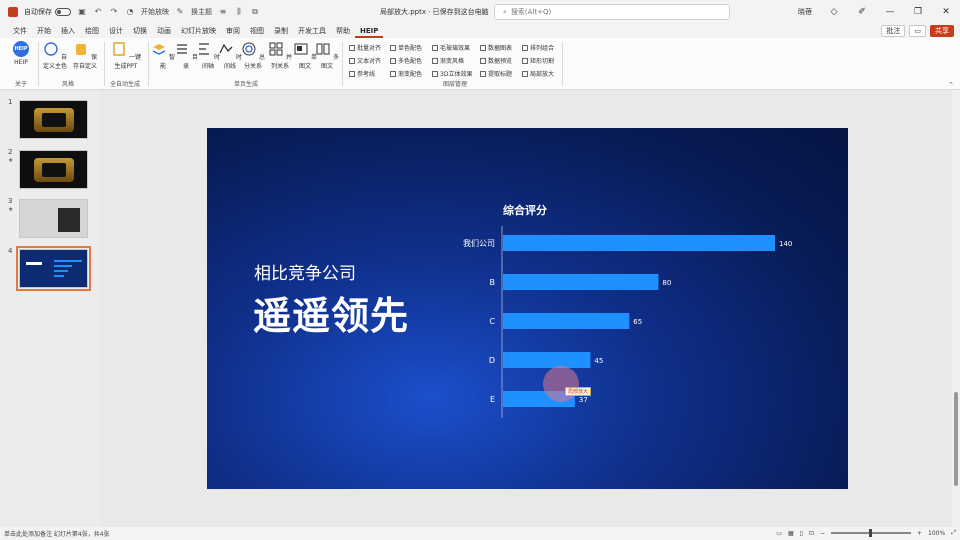 This screenshot has height=540, width=960. I want to click on checkbox-zoom: 局部放大, so click(538, 73).